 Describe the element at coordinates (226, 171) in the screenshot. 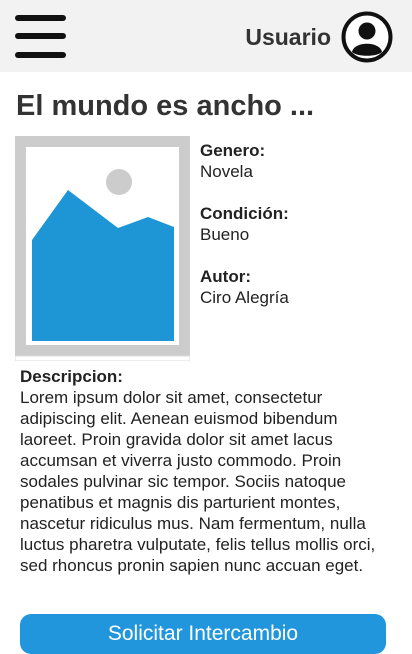

I see `genre-value: Novela` at that location.